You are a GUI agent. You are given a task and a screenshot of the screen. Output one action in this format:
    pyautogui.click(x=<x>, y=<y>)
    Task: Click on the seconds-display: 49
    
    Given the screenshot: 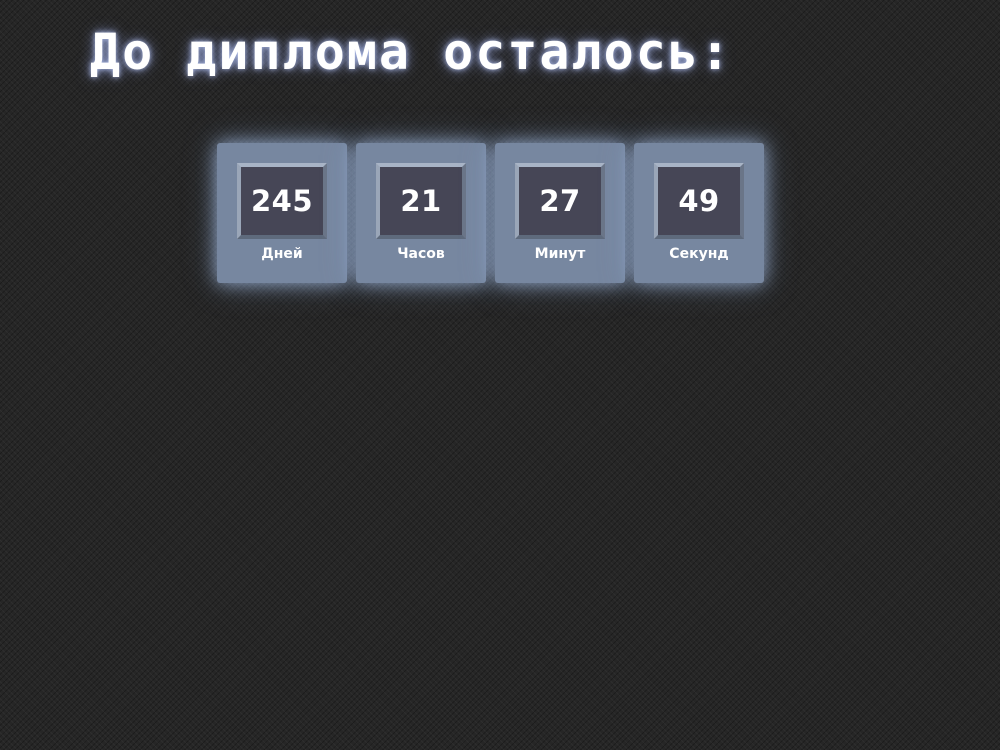 What is the action you would take?
    pyautogui.click(x=699, y=201)
    